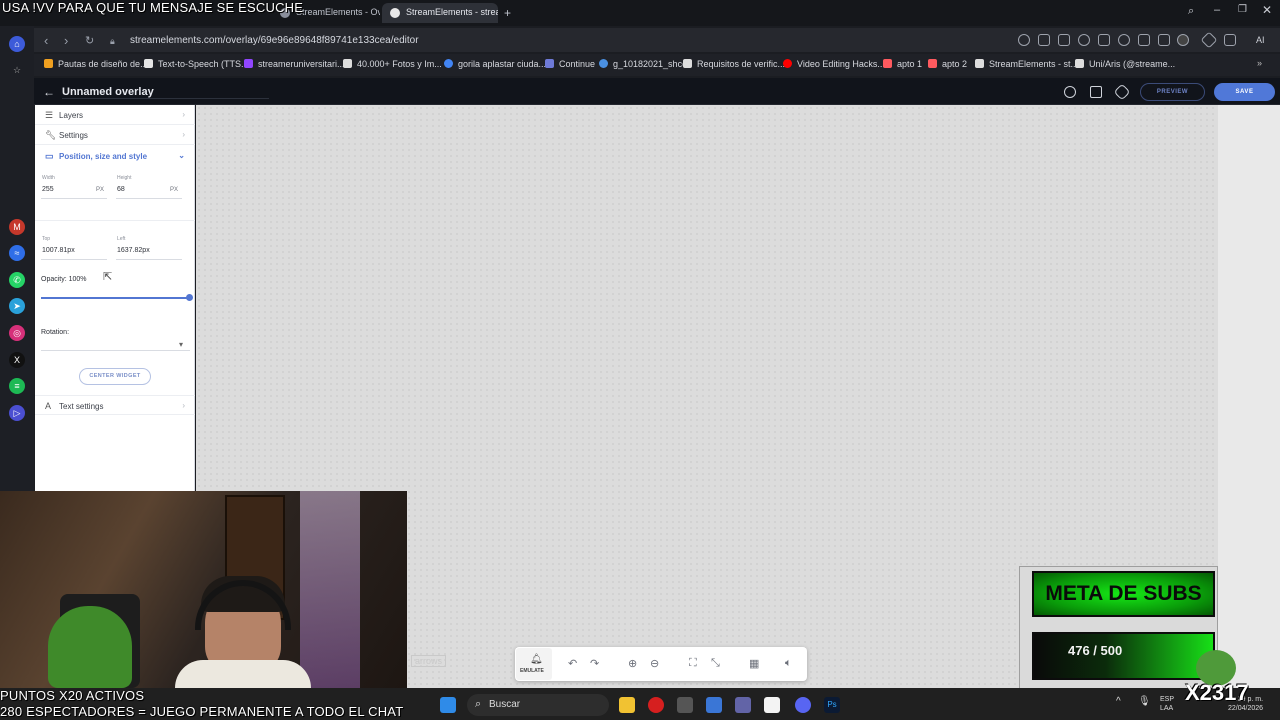  Describe the element at coordinates (1244, 92) in the screenshot. I see `save-button: SAVE` at that location.